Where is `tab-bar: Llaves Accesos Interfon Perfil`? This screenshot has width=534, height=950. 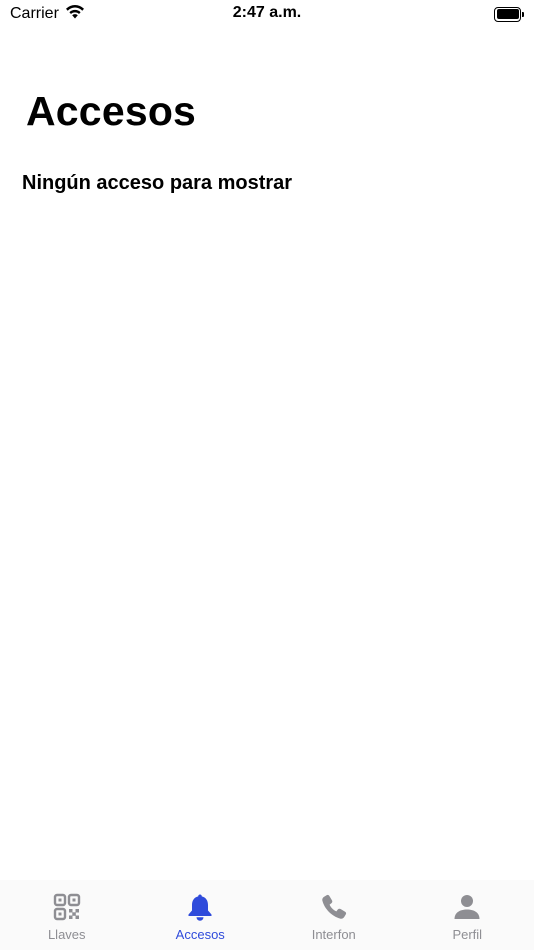
tab-bar: Llaves Accesos Interfon Perfil is located at coordinates (267, 915).